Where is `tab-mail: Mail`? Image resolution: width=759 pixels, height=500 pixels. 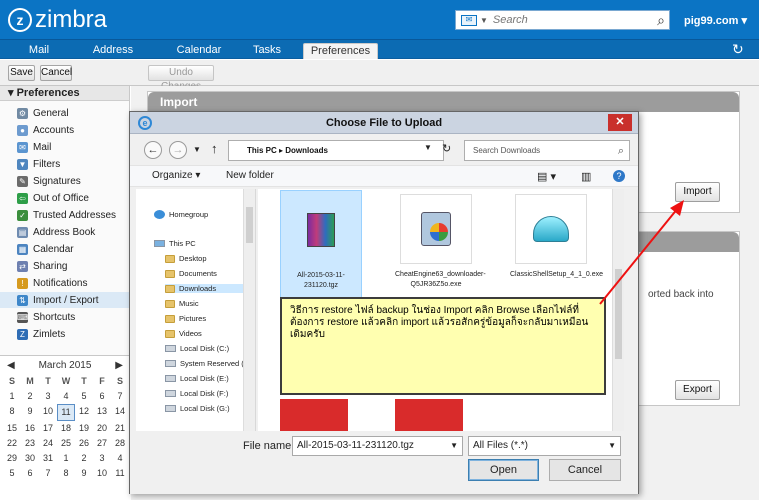 tab-mail: Mail is located at coordinates (39, 51).